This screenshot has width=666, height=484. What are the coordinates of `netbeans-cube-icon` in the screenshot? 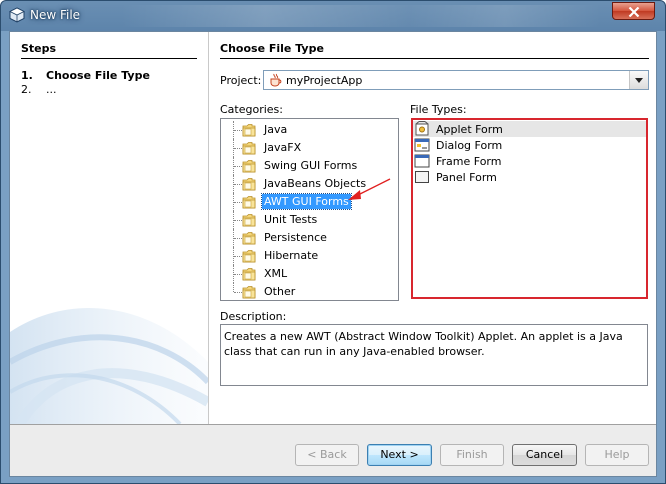 It's located at (17, 15).